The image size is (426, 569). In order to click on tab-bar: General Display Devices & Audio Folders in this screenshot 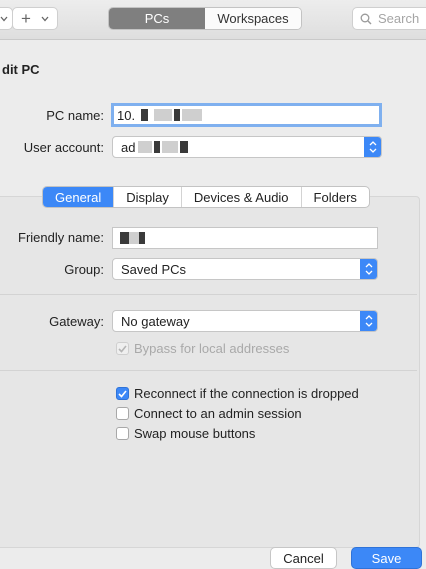, I will do `click(206, 197)`.